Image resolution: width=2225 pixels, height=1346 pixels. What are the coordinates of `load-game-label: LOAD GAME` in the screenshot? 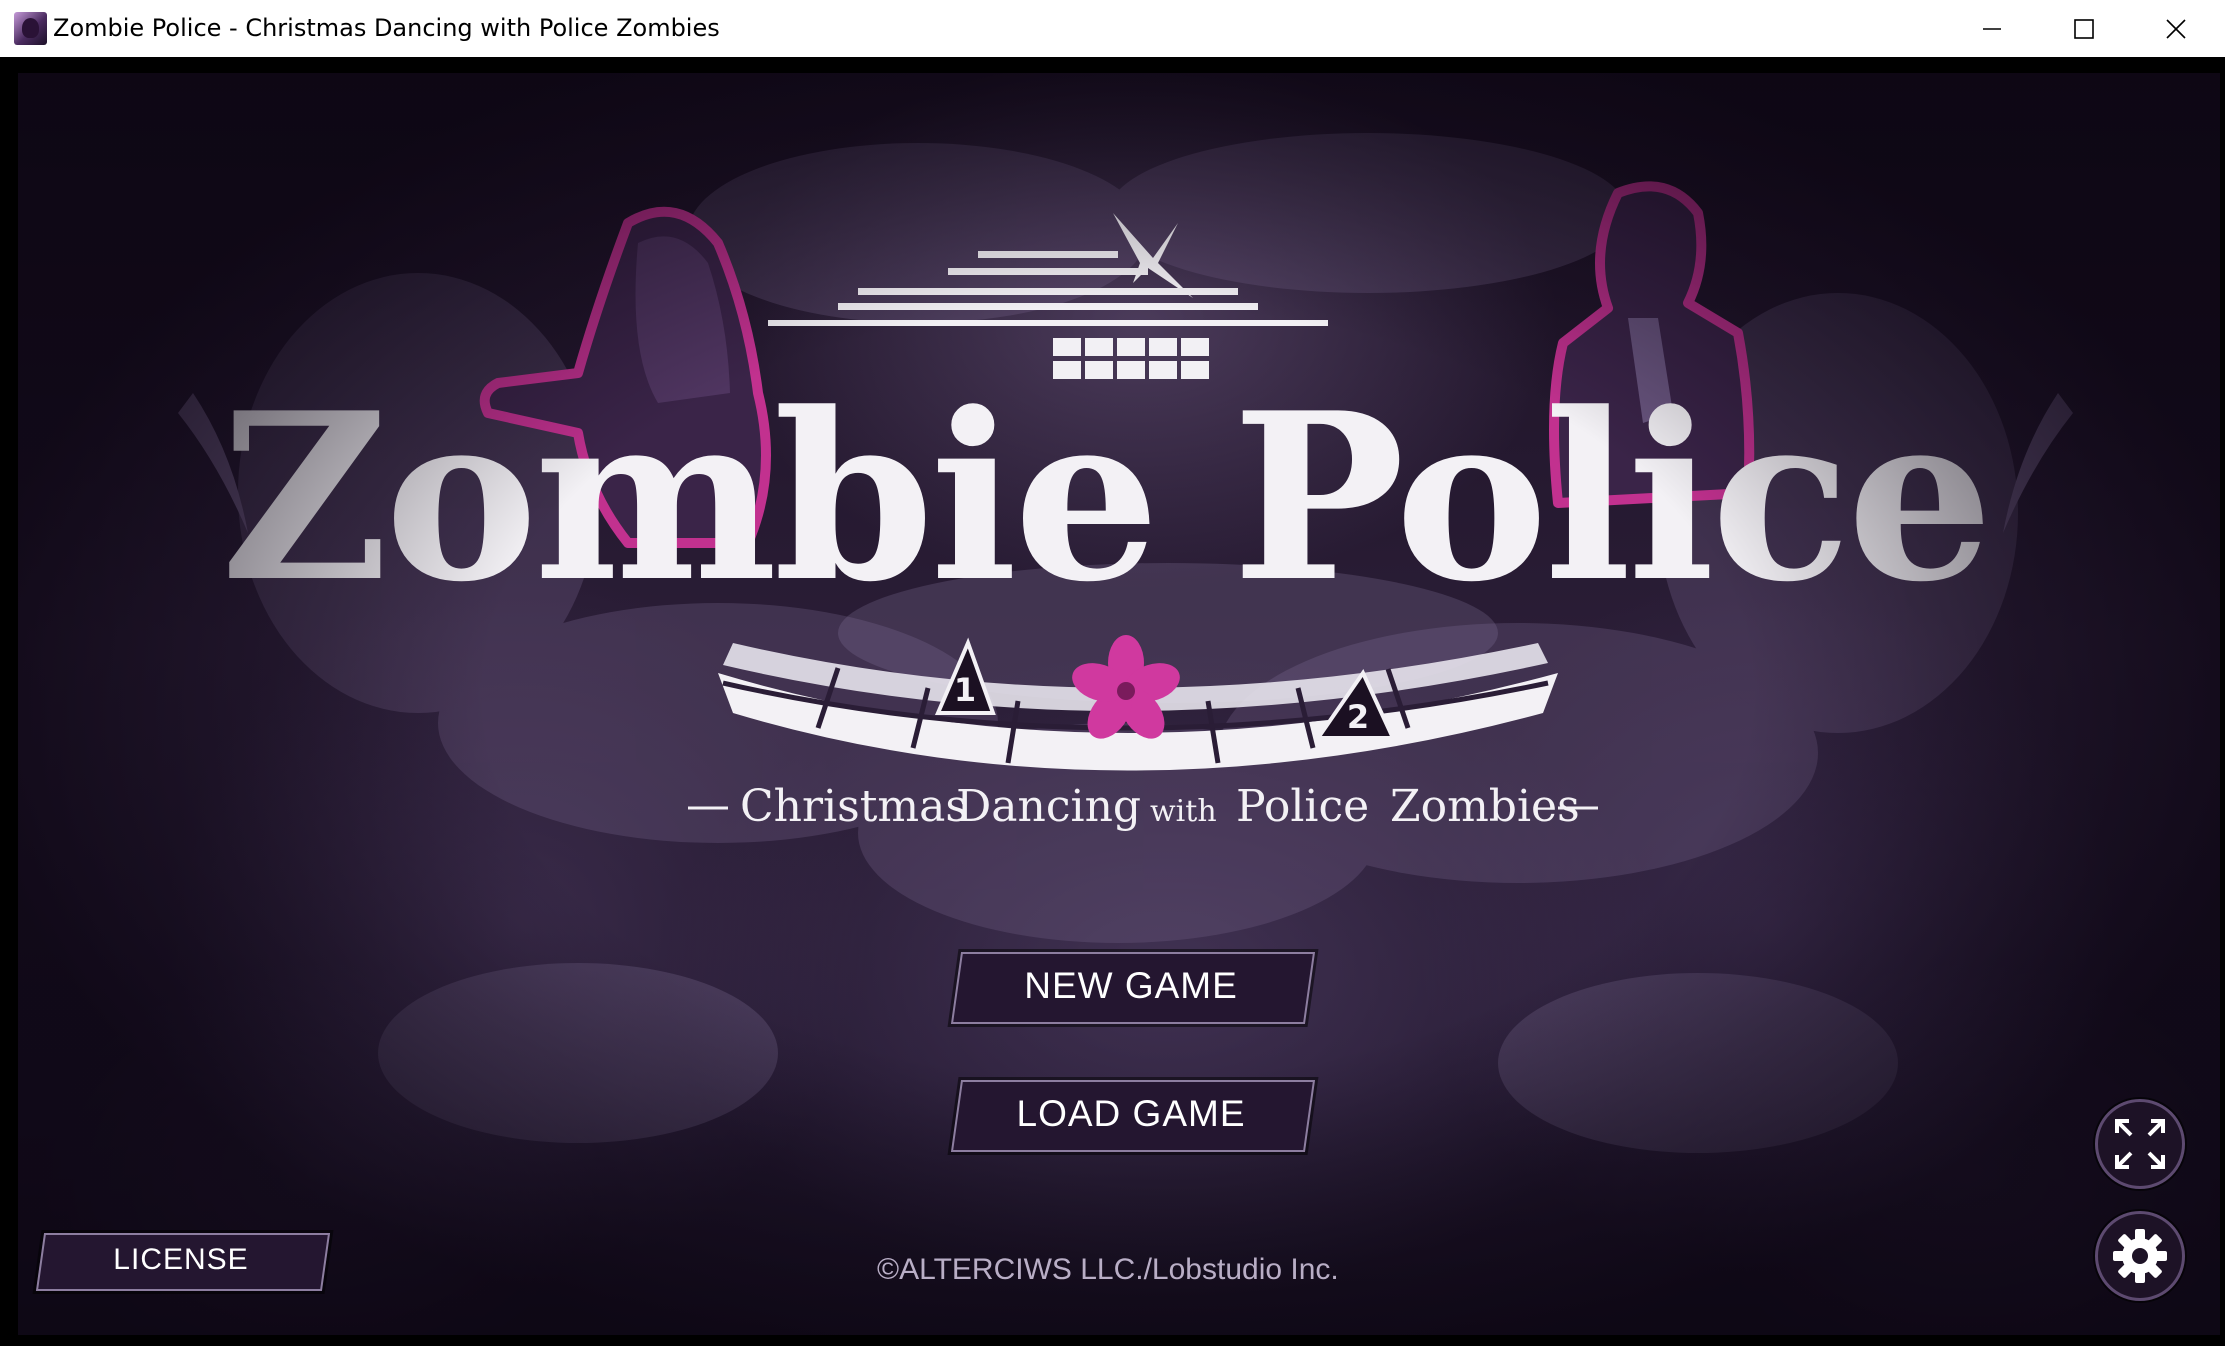 It's located at (1131, 1113).